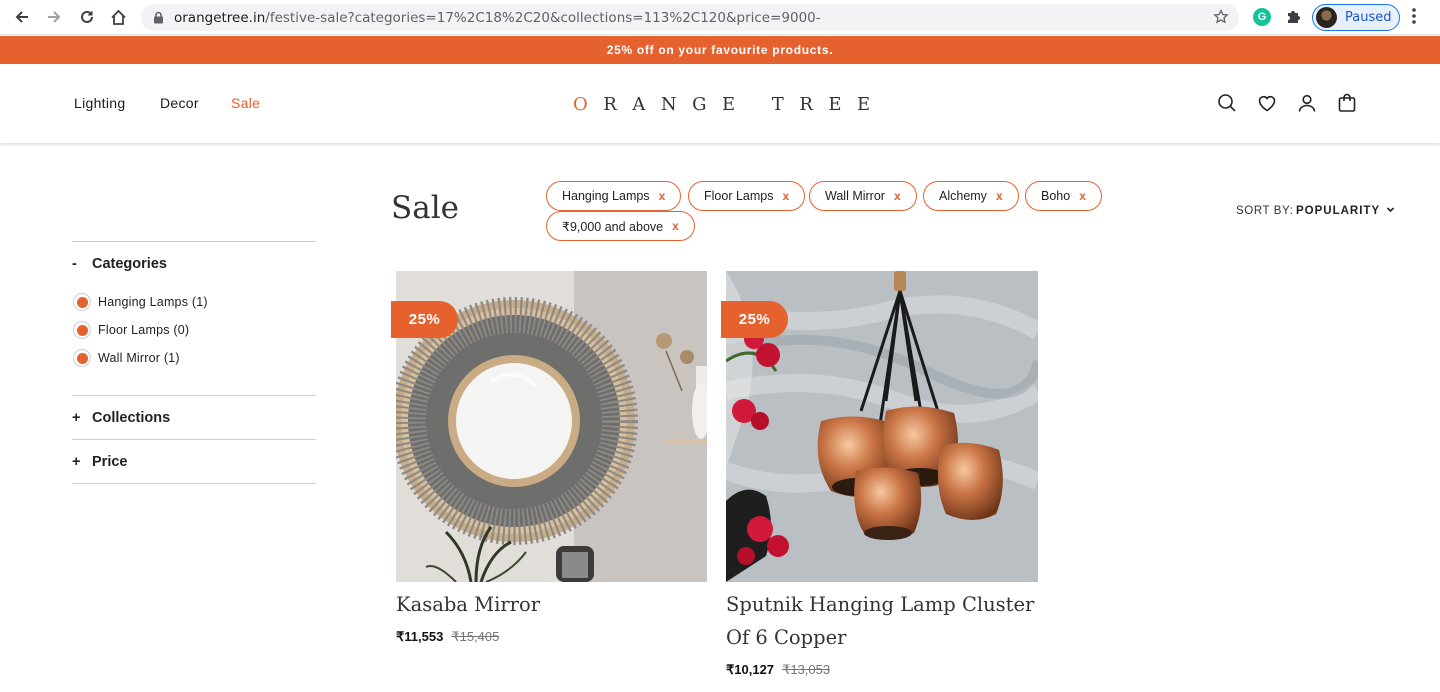 The width and height of the screenshot is (1440, 692). What do you see at coordinates (1347, 103) in the screenshot?
I see `cart-bag-icon` at bounding box center [1347, 103].